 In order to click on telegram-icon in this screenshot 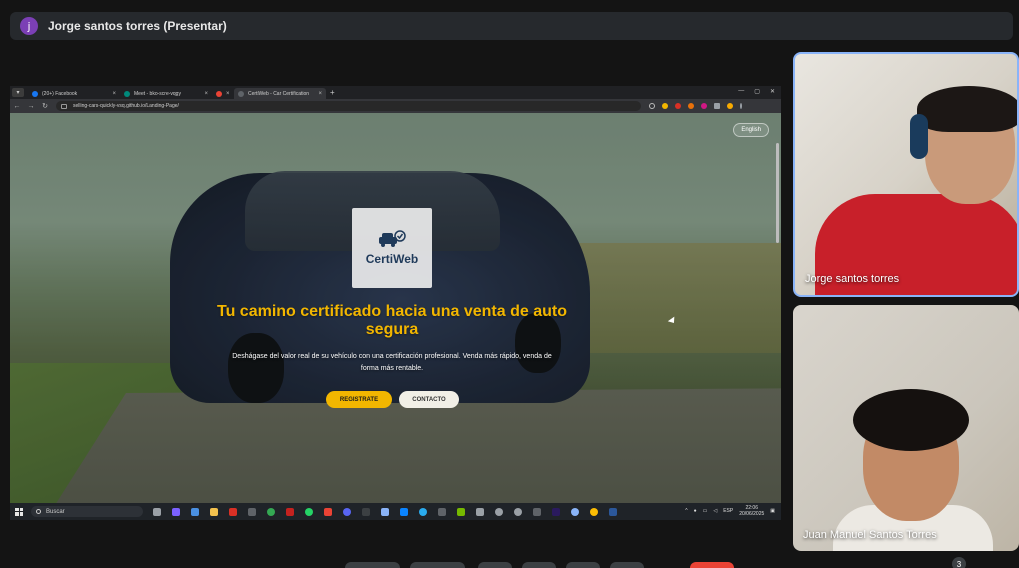, I will do `click(423, 511)`.